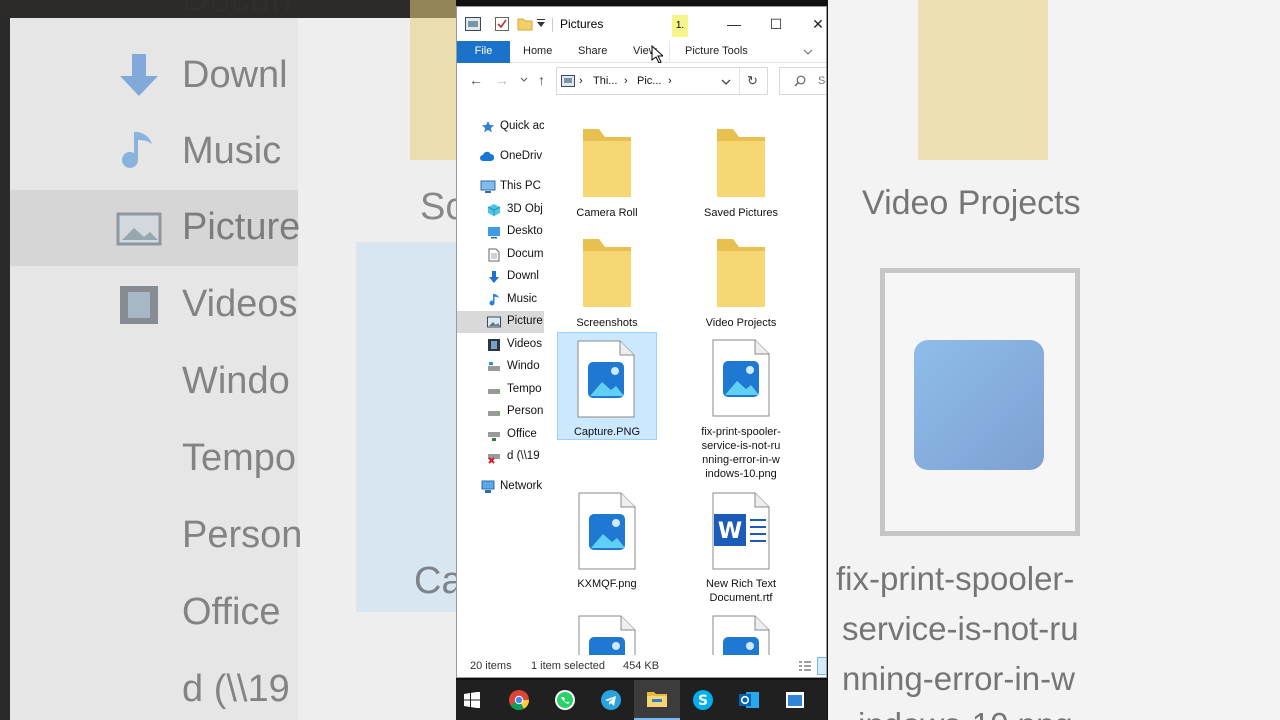 This screenshot has width=1280, height=720. I want to click on nav-item-3d-objects: 3D Obj, so click(500, 210).